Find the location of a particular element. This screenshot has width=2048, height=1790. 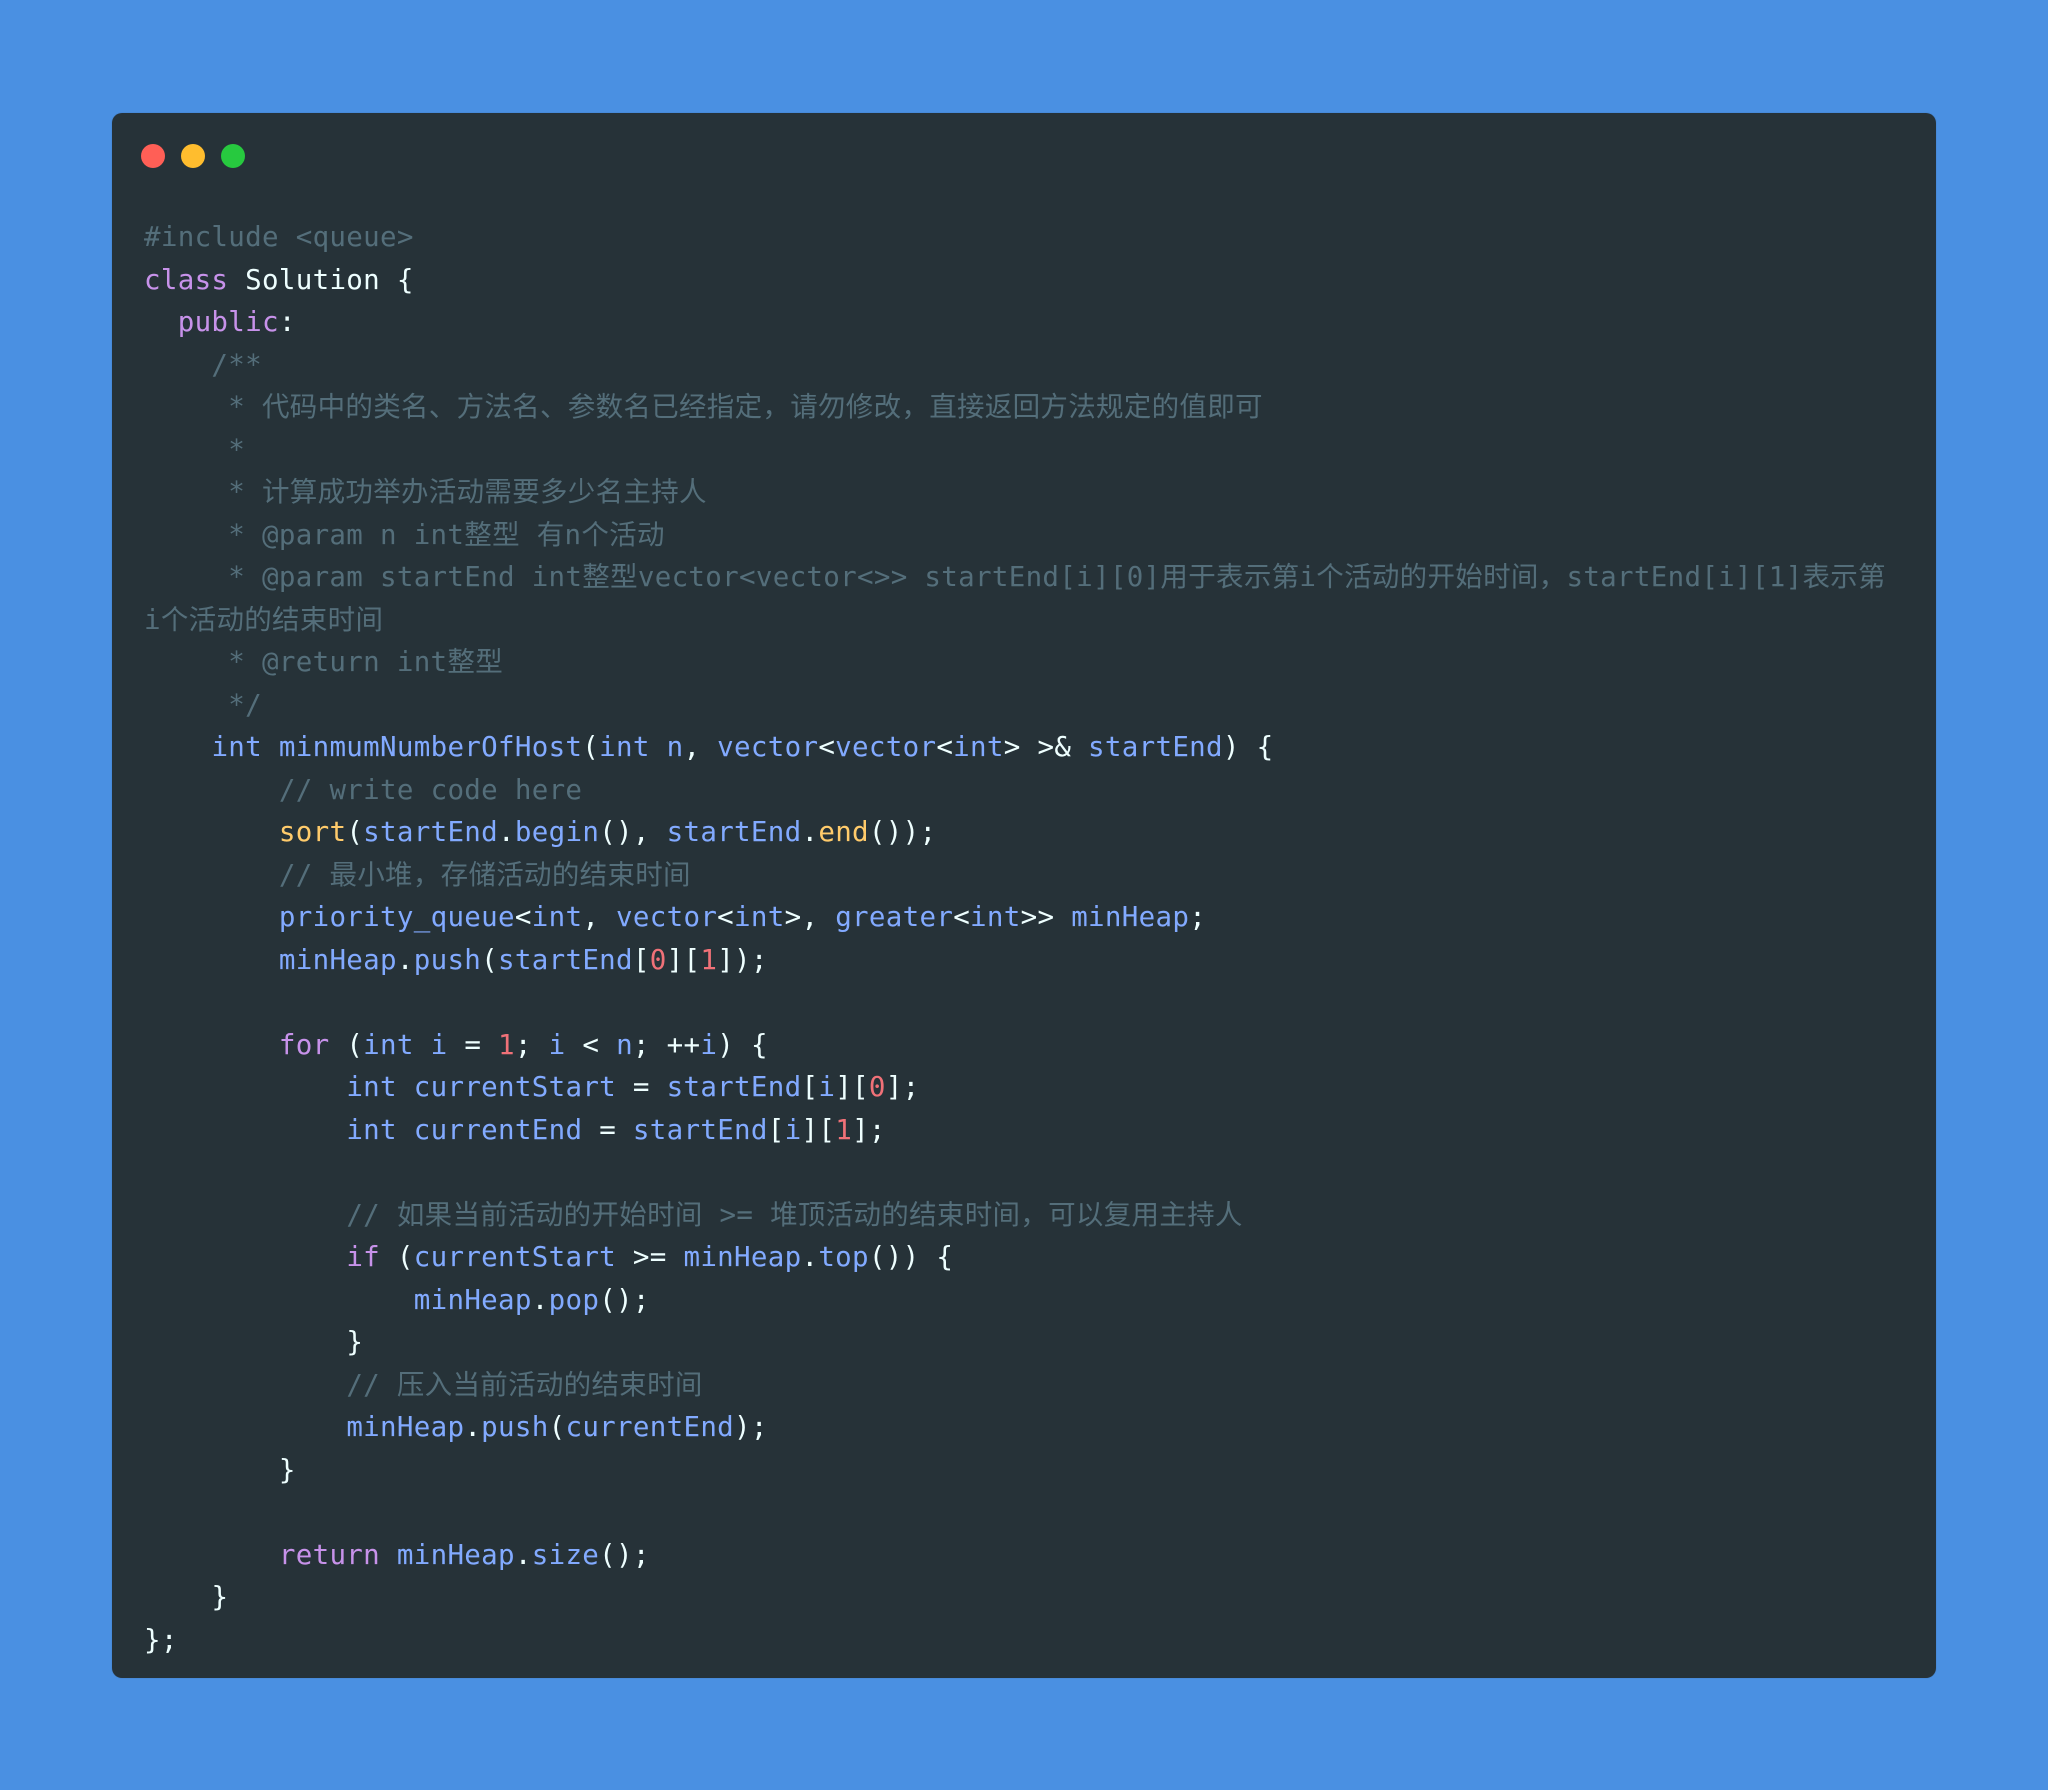

minimize-button is located at coordinates (193, 156).